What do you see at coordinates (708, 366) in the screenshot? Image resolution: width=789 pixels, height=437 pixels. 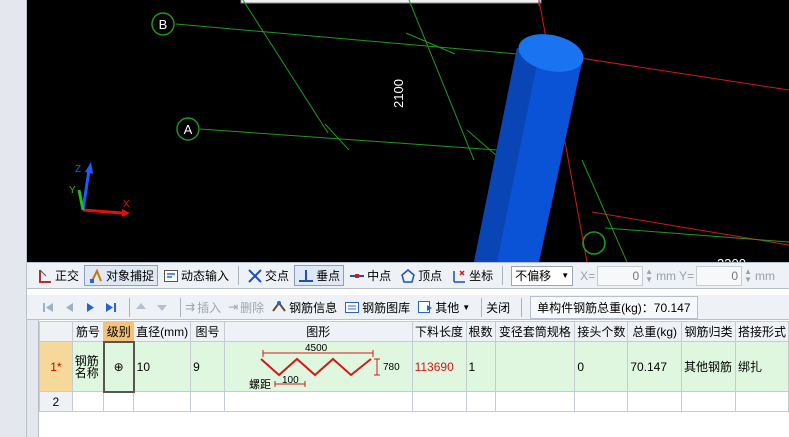 I see `cell-category: 其他钢筋` at bounding box center [708, 366].